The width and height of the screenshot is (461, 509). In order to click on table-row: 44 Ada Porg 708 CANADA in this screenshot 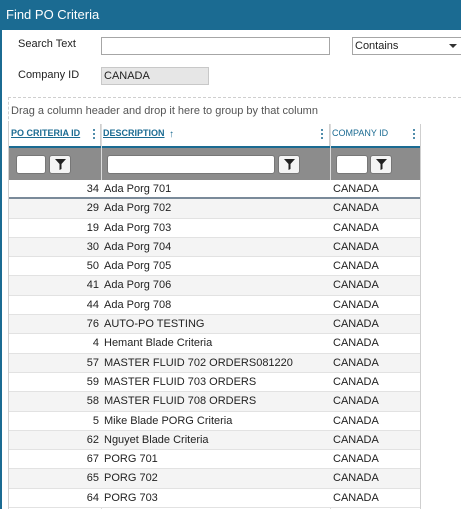, I will do `click(214, 305)`.